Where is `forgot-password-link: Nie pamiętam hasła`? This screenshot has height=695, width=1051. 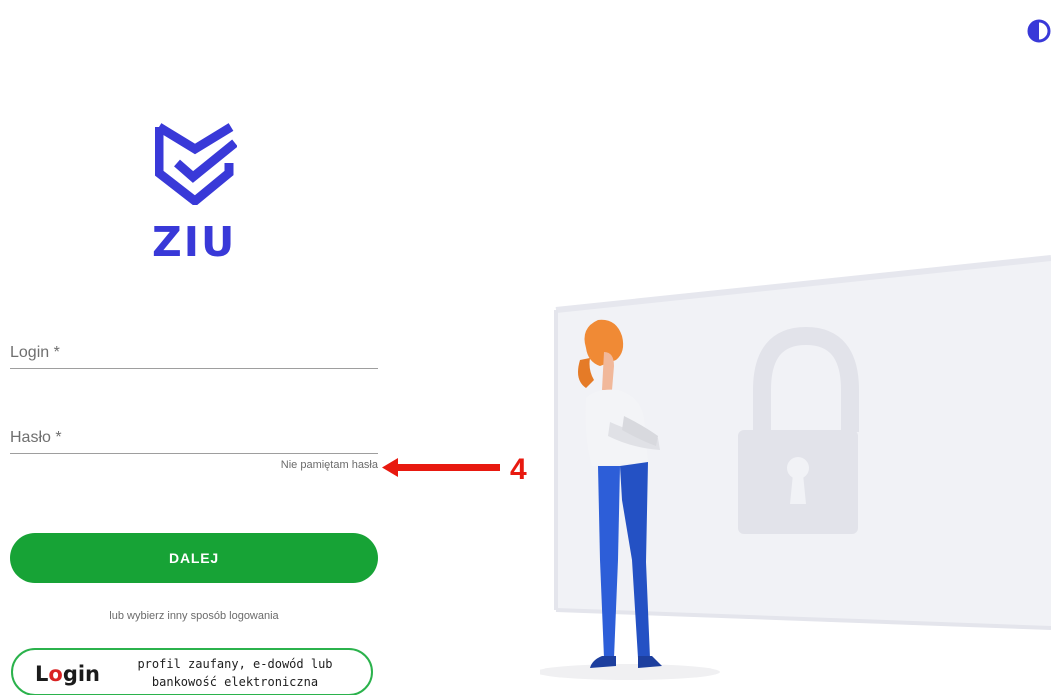 forgot-password-link: Nie pamiętam hasła is located at coordinates (329, 465).